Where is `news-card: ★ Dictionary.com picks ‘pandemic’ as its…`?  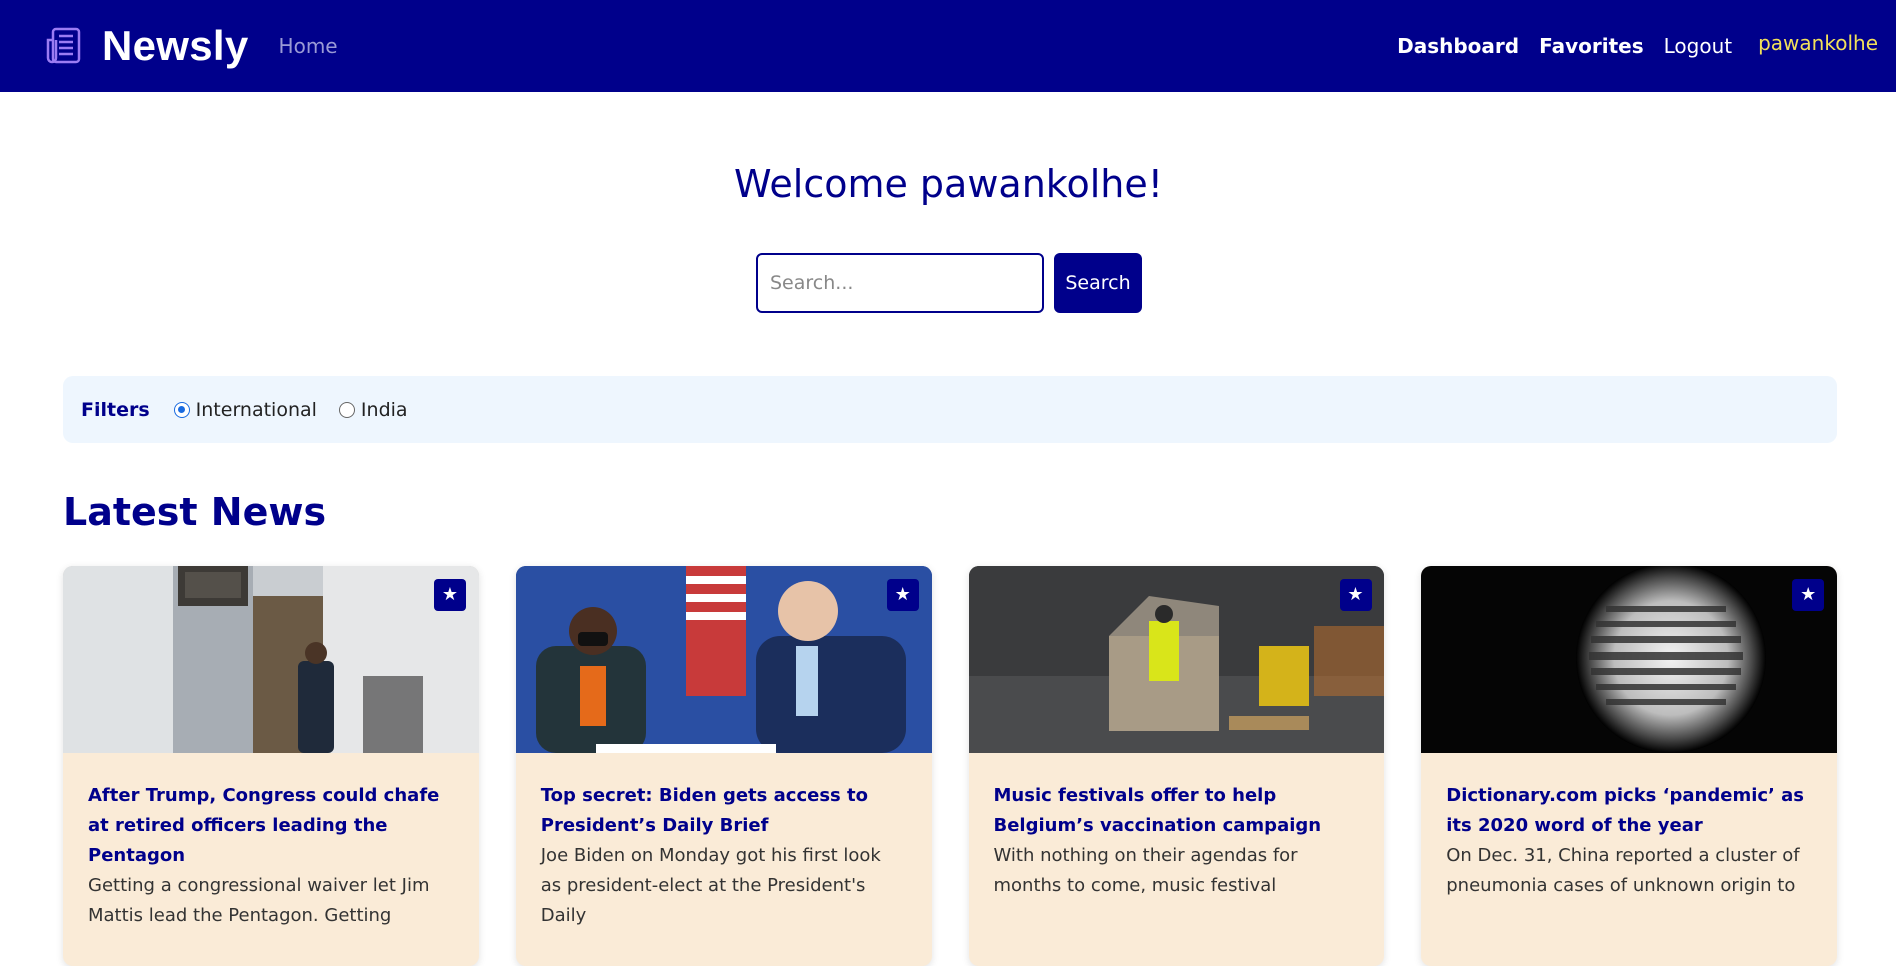 news-card: ★ Dictionary.com picks ‘pandemic’ as its… is located at coordinates (1629, 766).